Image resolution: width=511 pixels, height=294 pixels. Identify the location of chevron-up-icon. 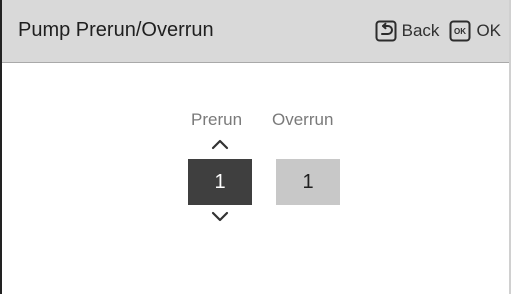
(220, 144).